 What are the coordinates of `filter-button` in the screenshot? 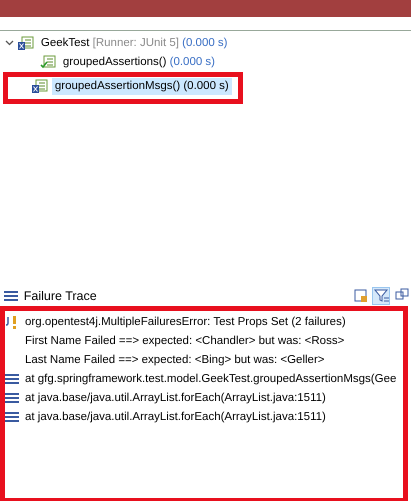 It's located at (381, 295).